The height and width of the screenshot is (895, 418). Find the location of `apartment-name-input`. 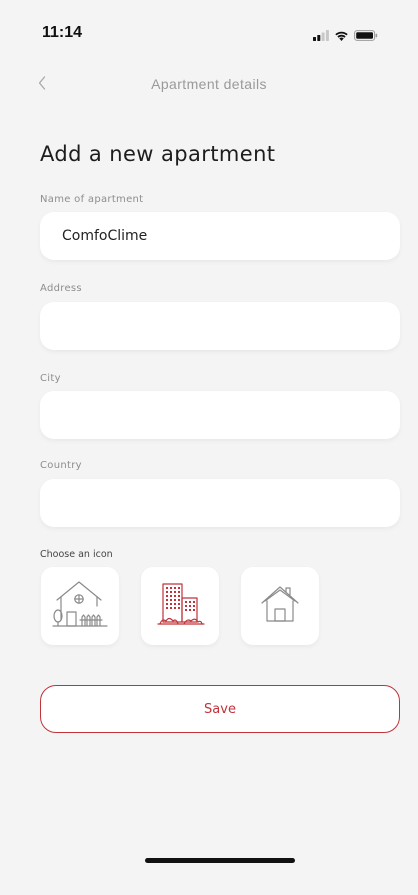

apartment-name-input is located at coordinates (220, 236).